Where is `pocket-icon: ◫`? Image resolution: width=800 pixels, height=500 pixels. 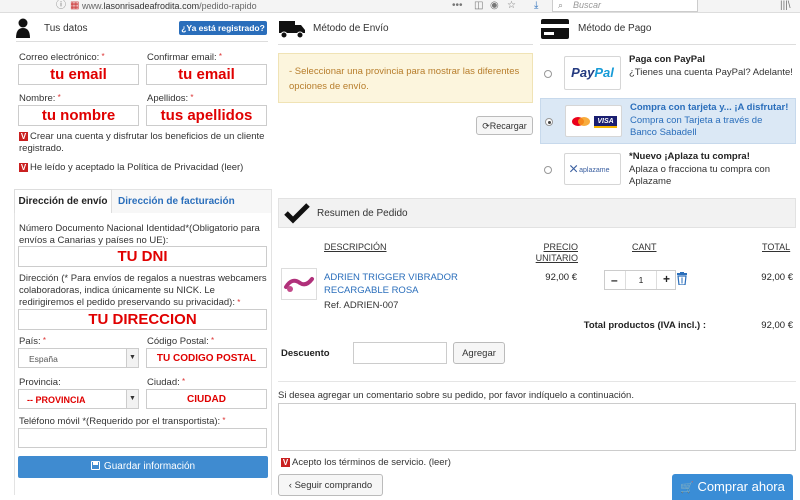 pocket-icon: ◫ is located at coordinates (478, 6).